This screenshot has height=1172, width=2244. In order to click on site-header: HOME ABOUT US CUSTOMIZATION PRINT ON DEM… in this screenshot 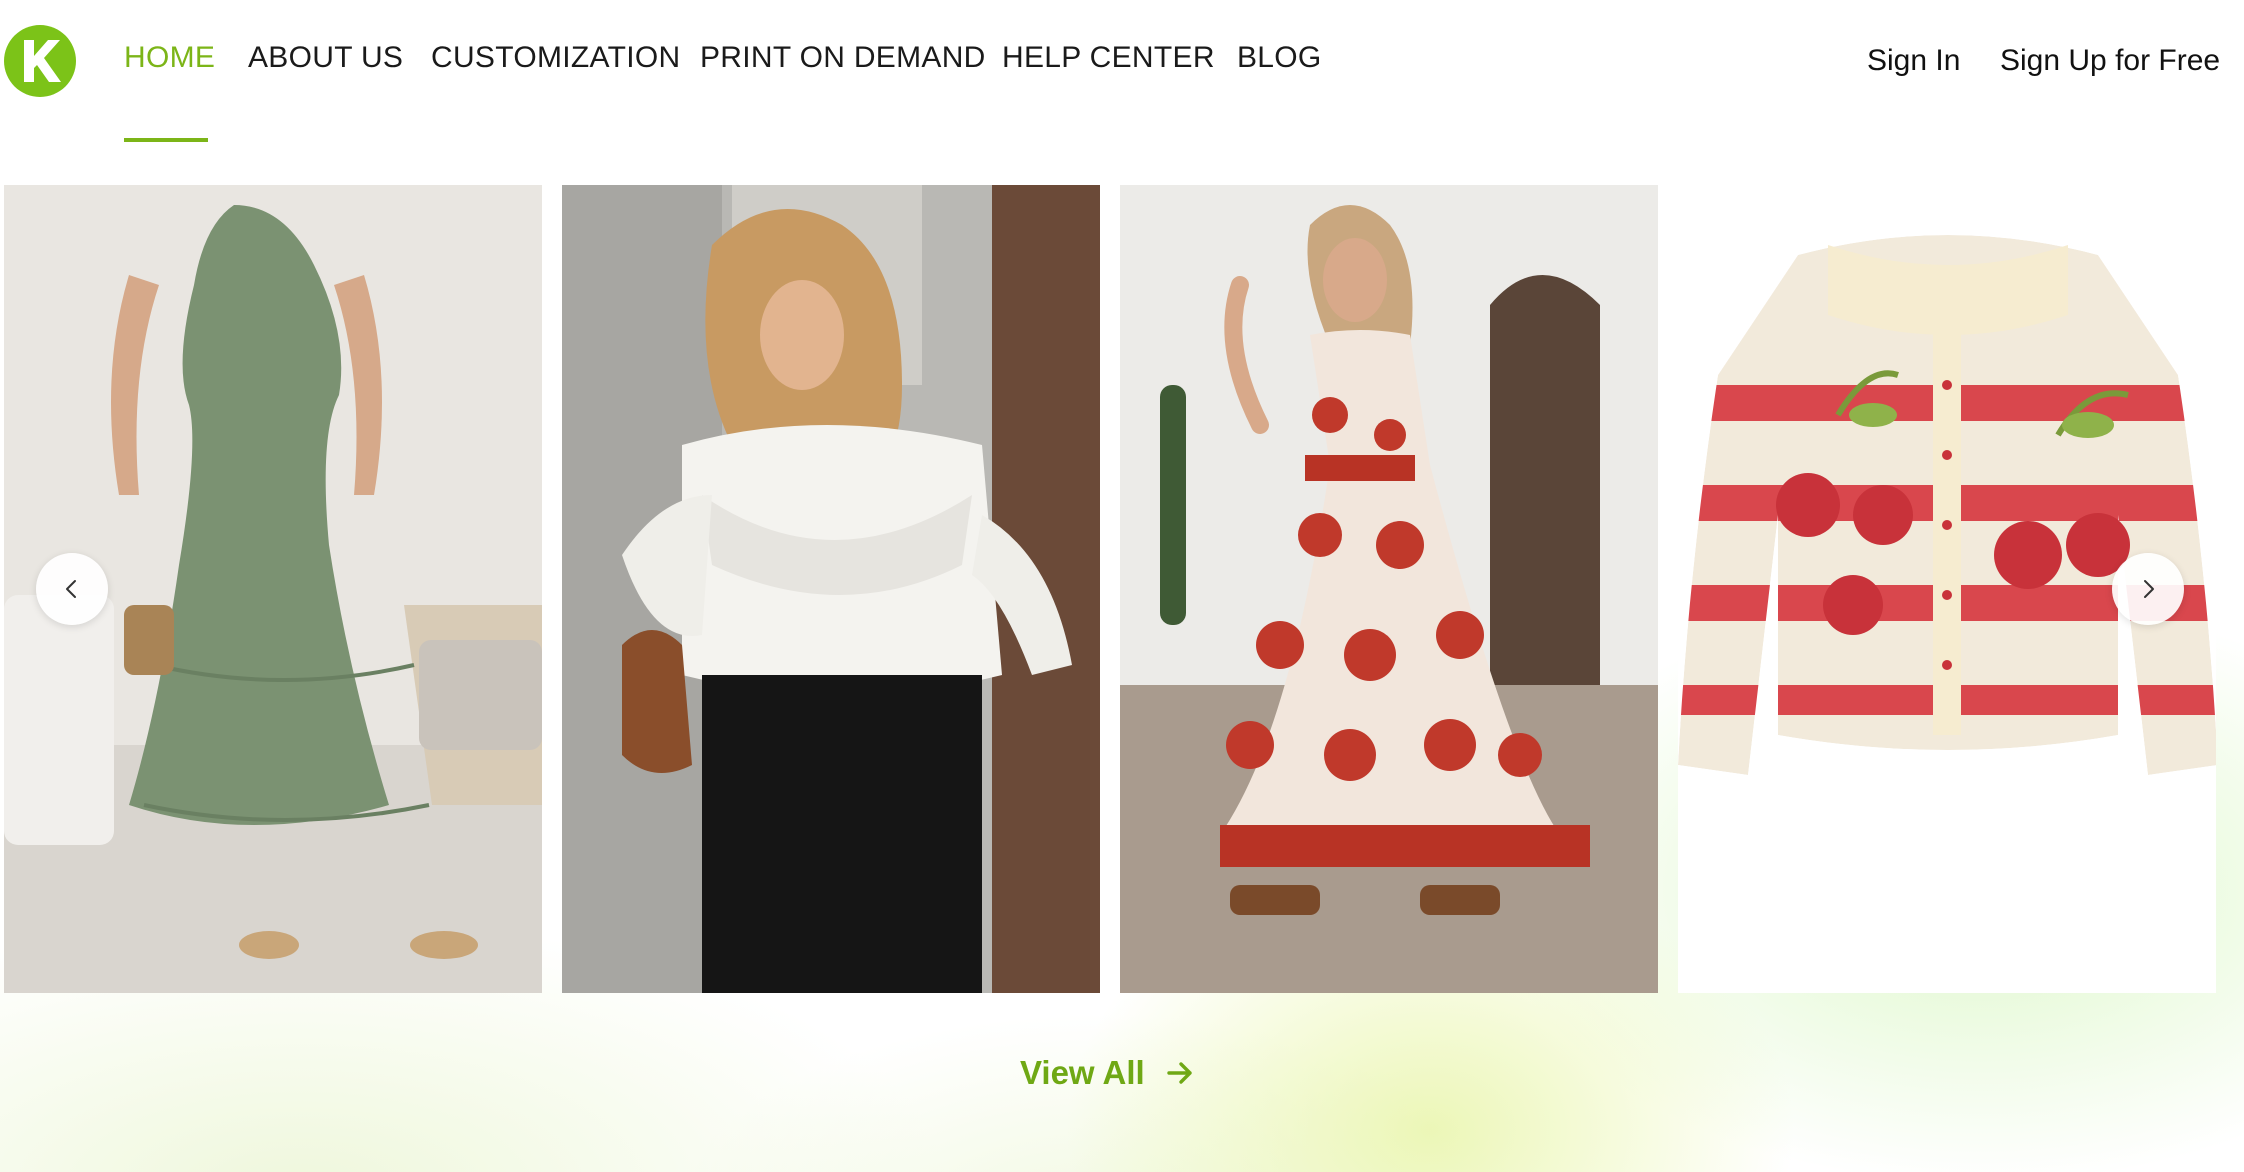, I will do `click(1122, 71)`.